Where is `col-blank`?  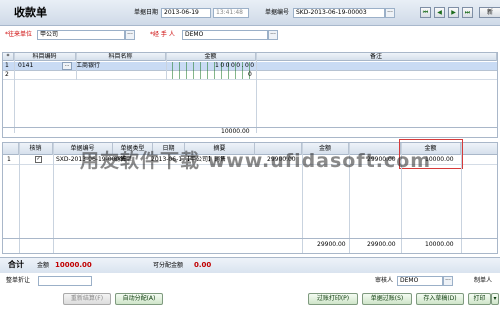 col-blank is located at coordinates (11, 149).